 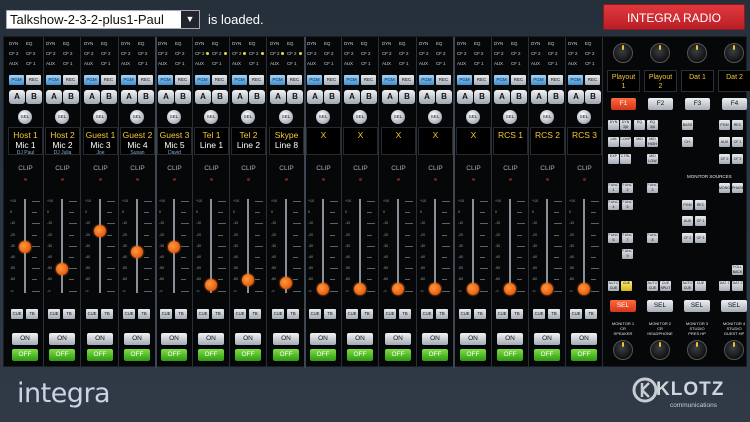 What do you see at coordinates (613, 188) in the screenshot?
I see `func-key: FUNC 1` at bounding box center [613, 188].